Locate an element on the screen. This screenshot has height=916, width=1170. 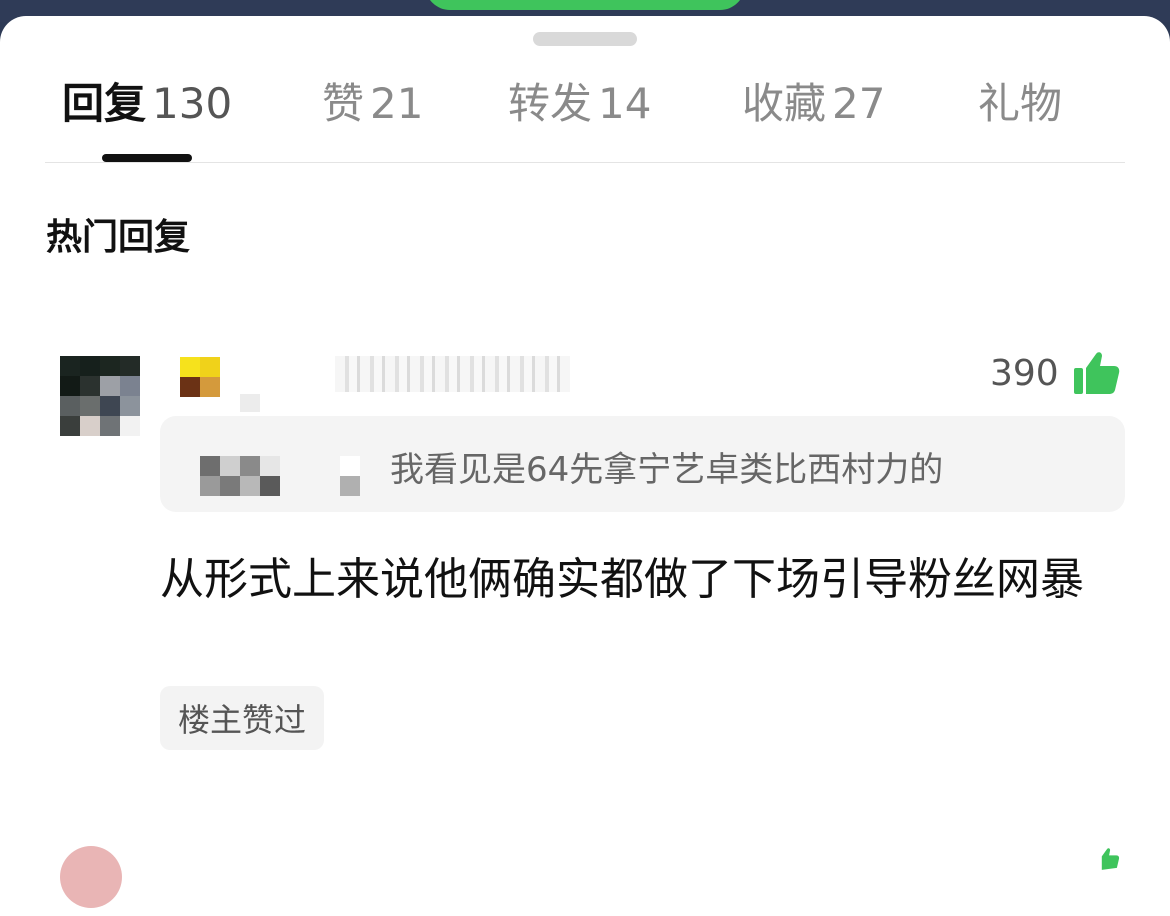
tab-gifts: 礼物 is located at coordinates (1020, 100).